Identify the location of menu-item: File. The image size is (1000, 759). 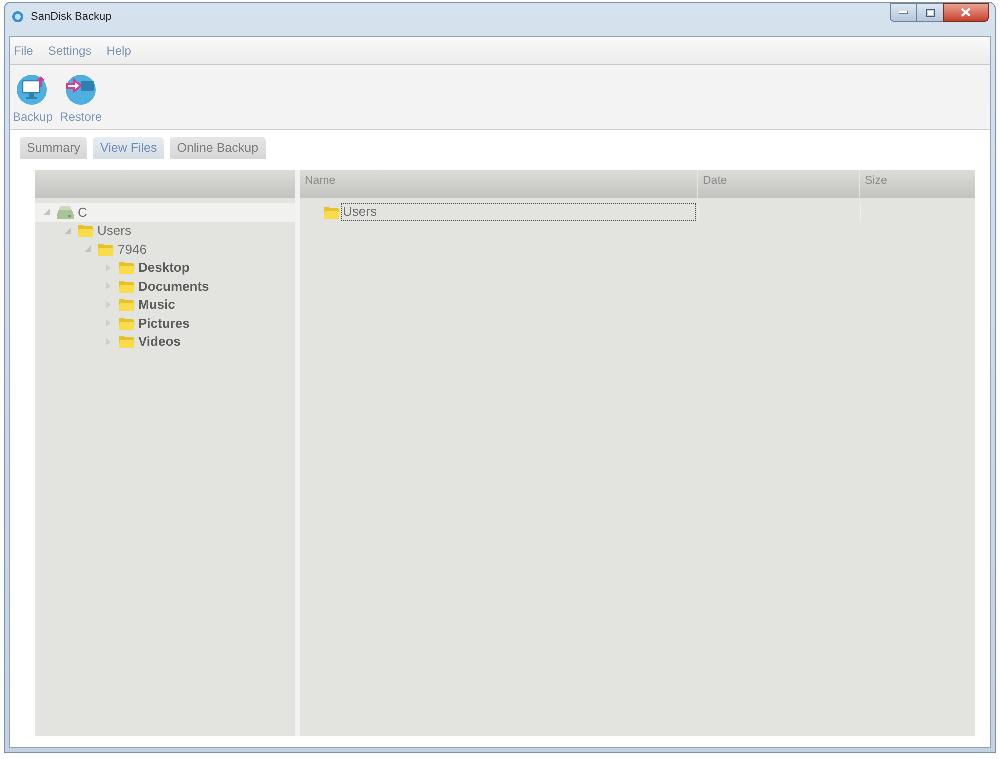
(23, 51).